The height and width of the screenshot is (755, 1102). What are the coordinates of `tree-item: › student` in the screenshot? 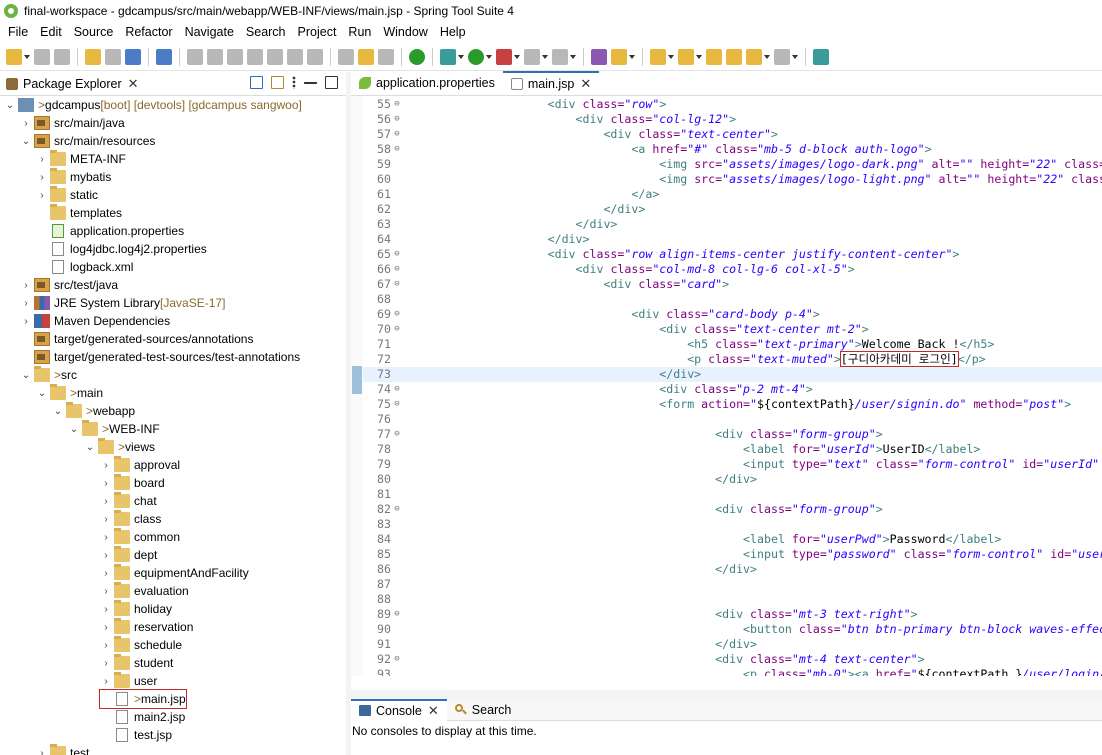 It's located at (136, 663).